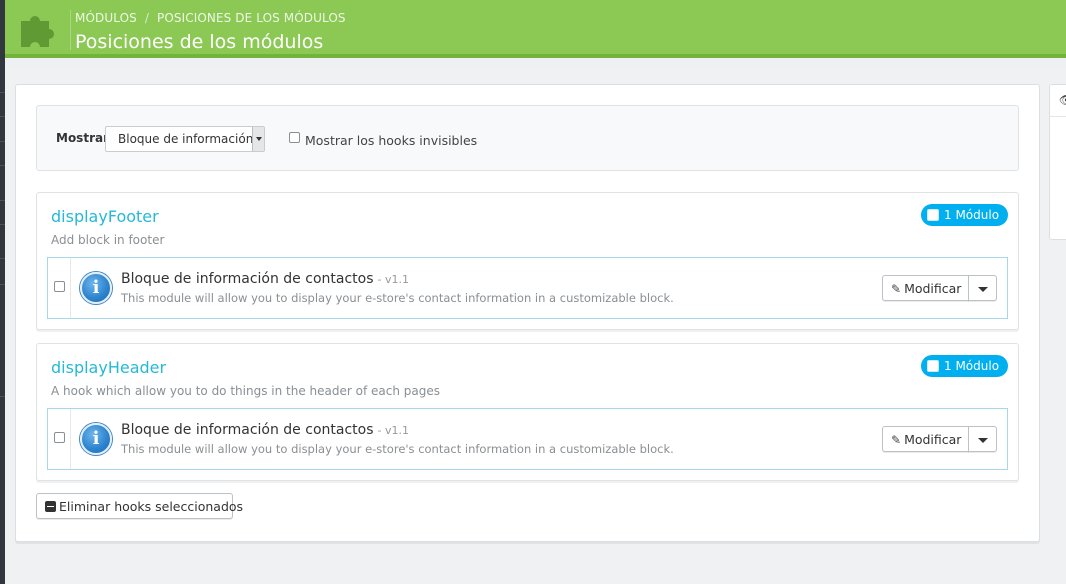 The height and width of the screenshot is (584, 1066). I want to click on hook-name: displayFooter, so click(105, 216).